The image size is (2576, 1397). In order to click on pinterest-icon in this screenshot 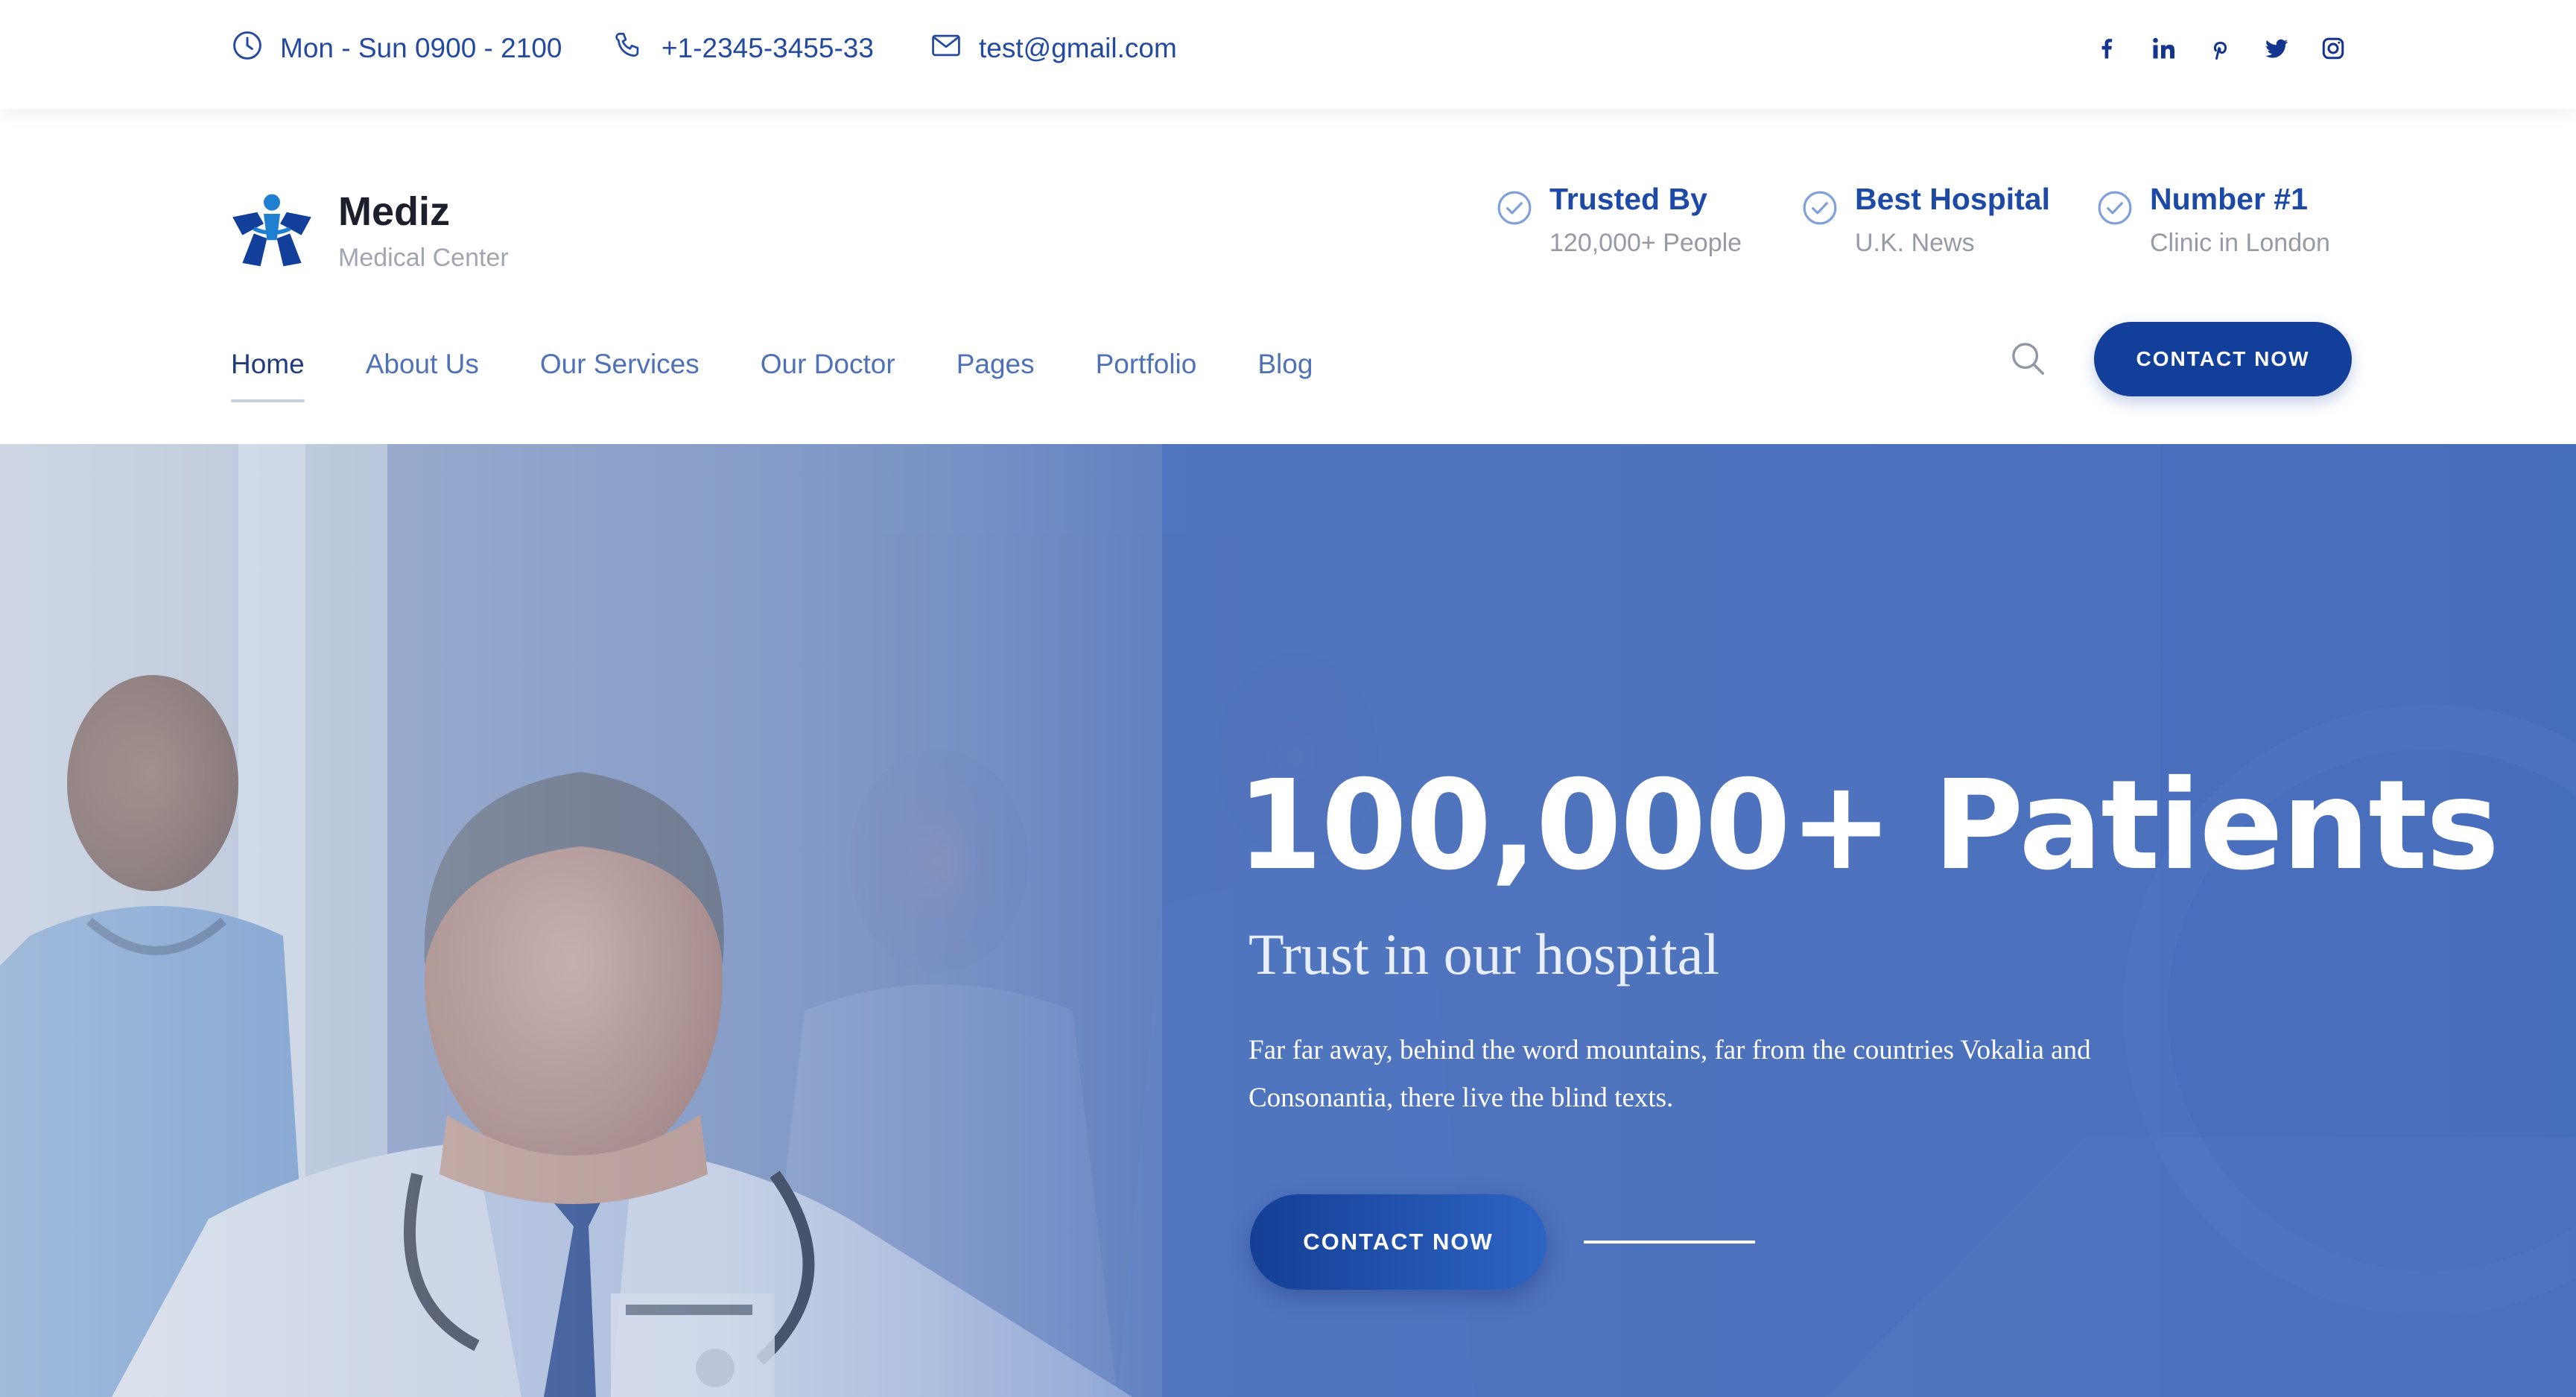, I will do `click(2220, 48)`.